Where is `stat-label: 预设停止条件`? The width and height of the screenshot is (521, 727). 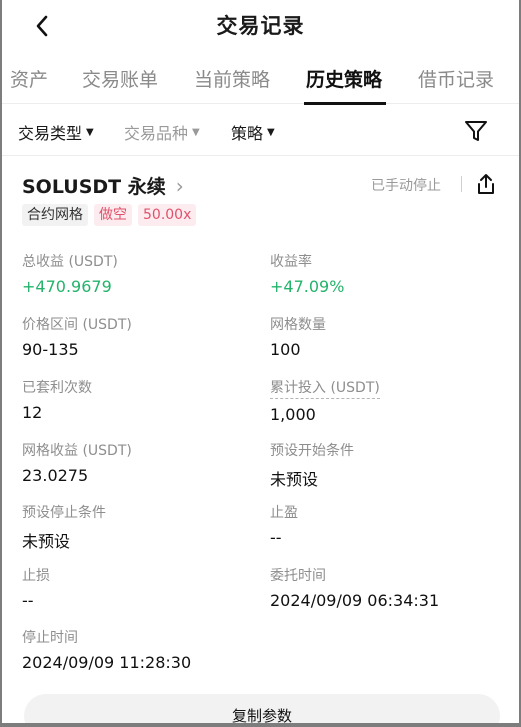 stat-label: 预设停止条件 is located at coordinates (64, 513).